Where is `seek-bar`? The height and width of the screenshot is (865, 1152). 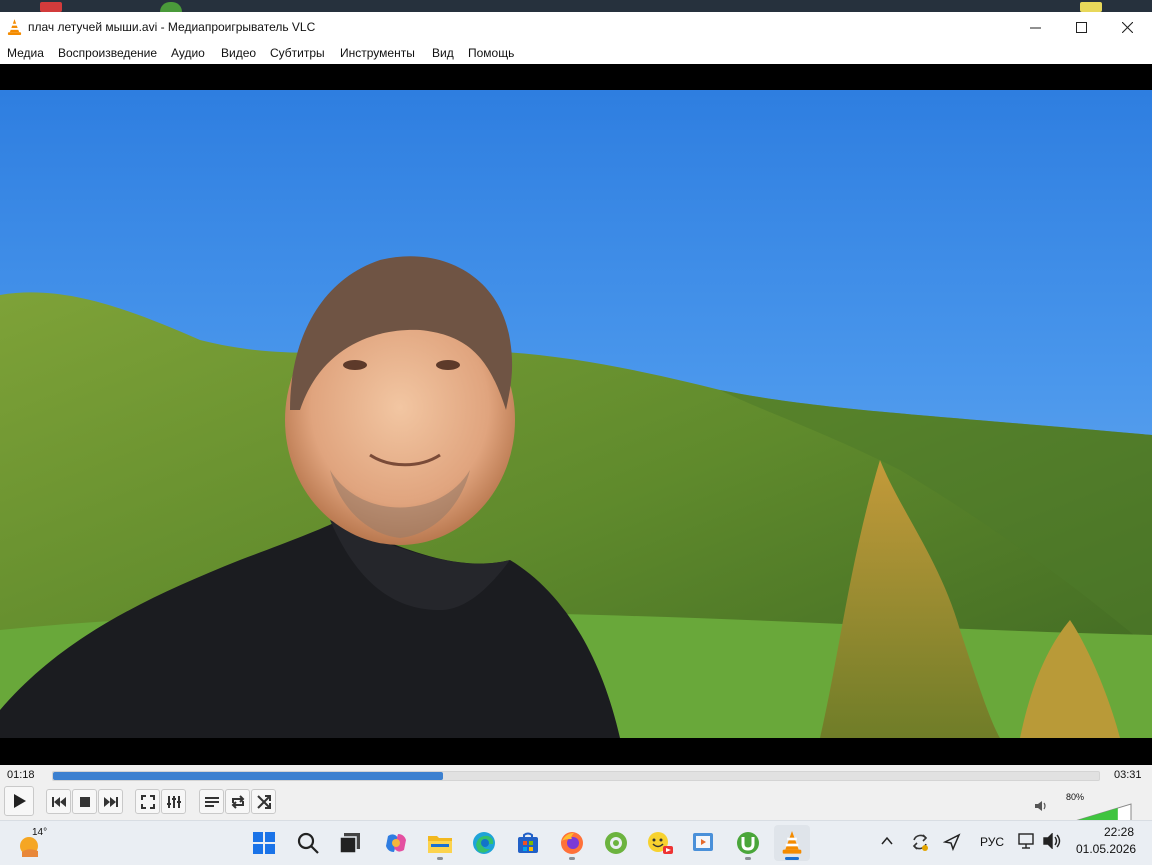
seek-bar is located at coordinates (576, 776).